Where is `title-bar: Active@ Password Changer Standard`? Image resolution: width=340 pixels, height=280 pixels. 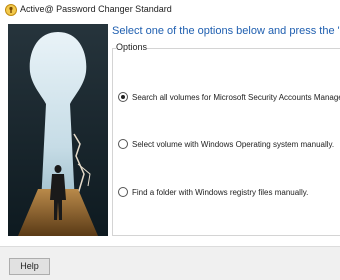
title-bar: Active@ Password Changer Standard is located at coordinates (170, 10).